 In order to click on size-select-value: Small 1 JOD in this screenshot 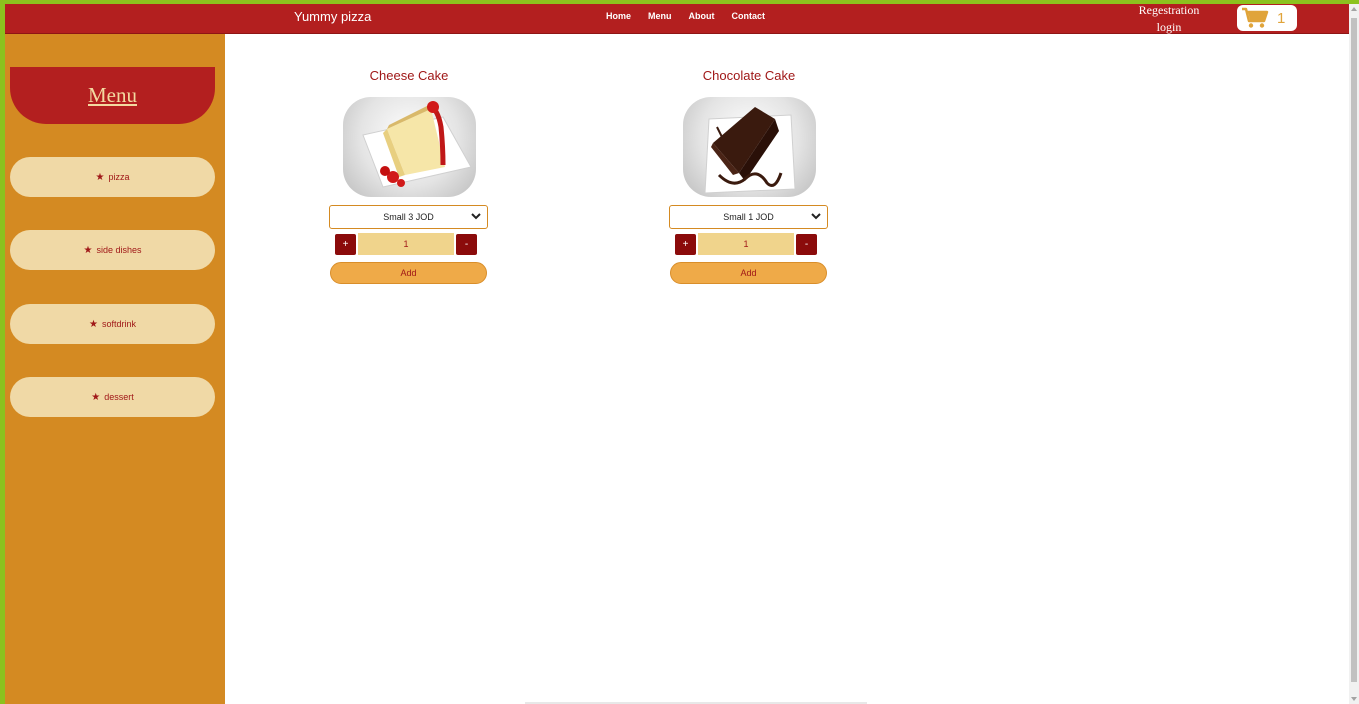, I will do `click(748, 217)`.